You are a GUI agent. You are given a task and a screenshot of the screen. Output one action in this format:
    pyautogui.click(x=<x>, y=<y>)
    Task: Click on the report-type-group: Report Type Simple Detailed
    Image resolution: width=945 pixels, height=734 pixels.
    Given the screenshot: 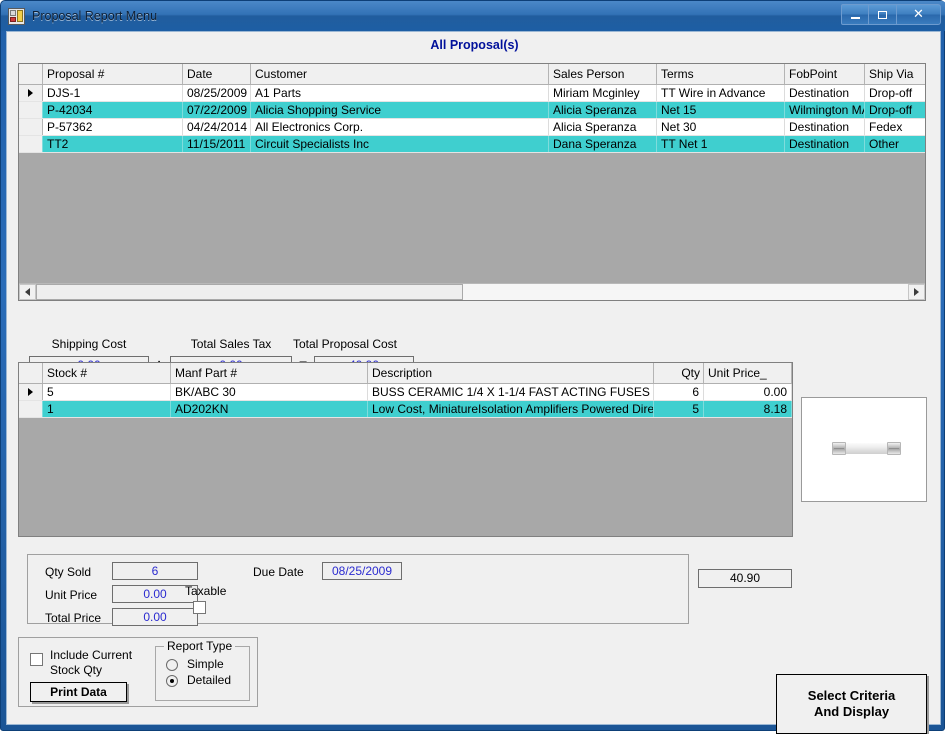 What is the action you would take?
    pyautogui.click(x=202, y=670)
    